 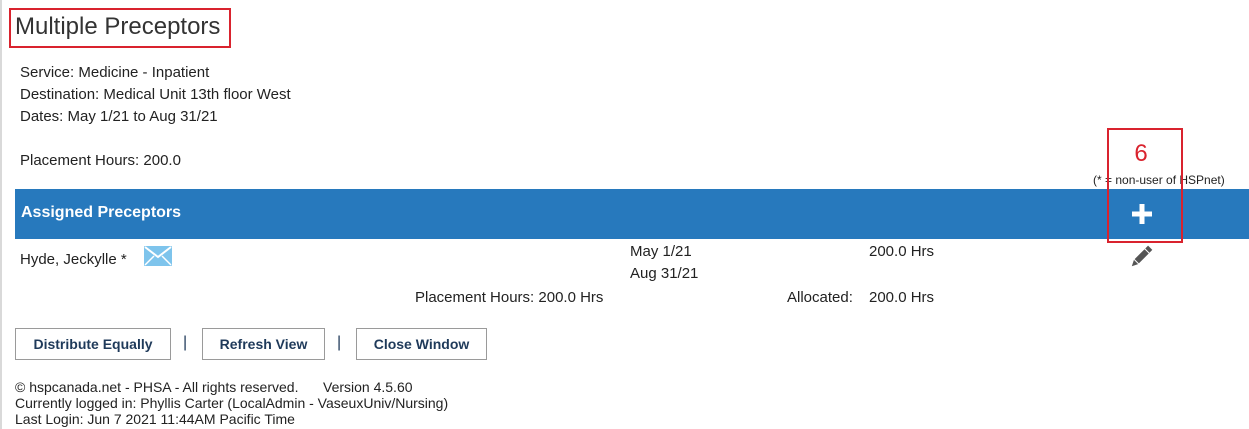 I want to click on window-left-border, so click(x=1, y=214).